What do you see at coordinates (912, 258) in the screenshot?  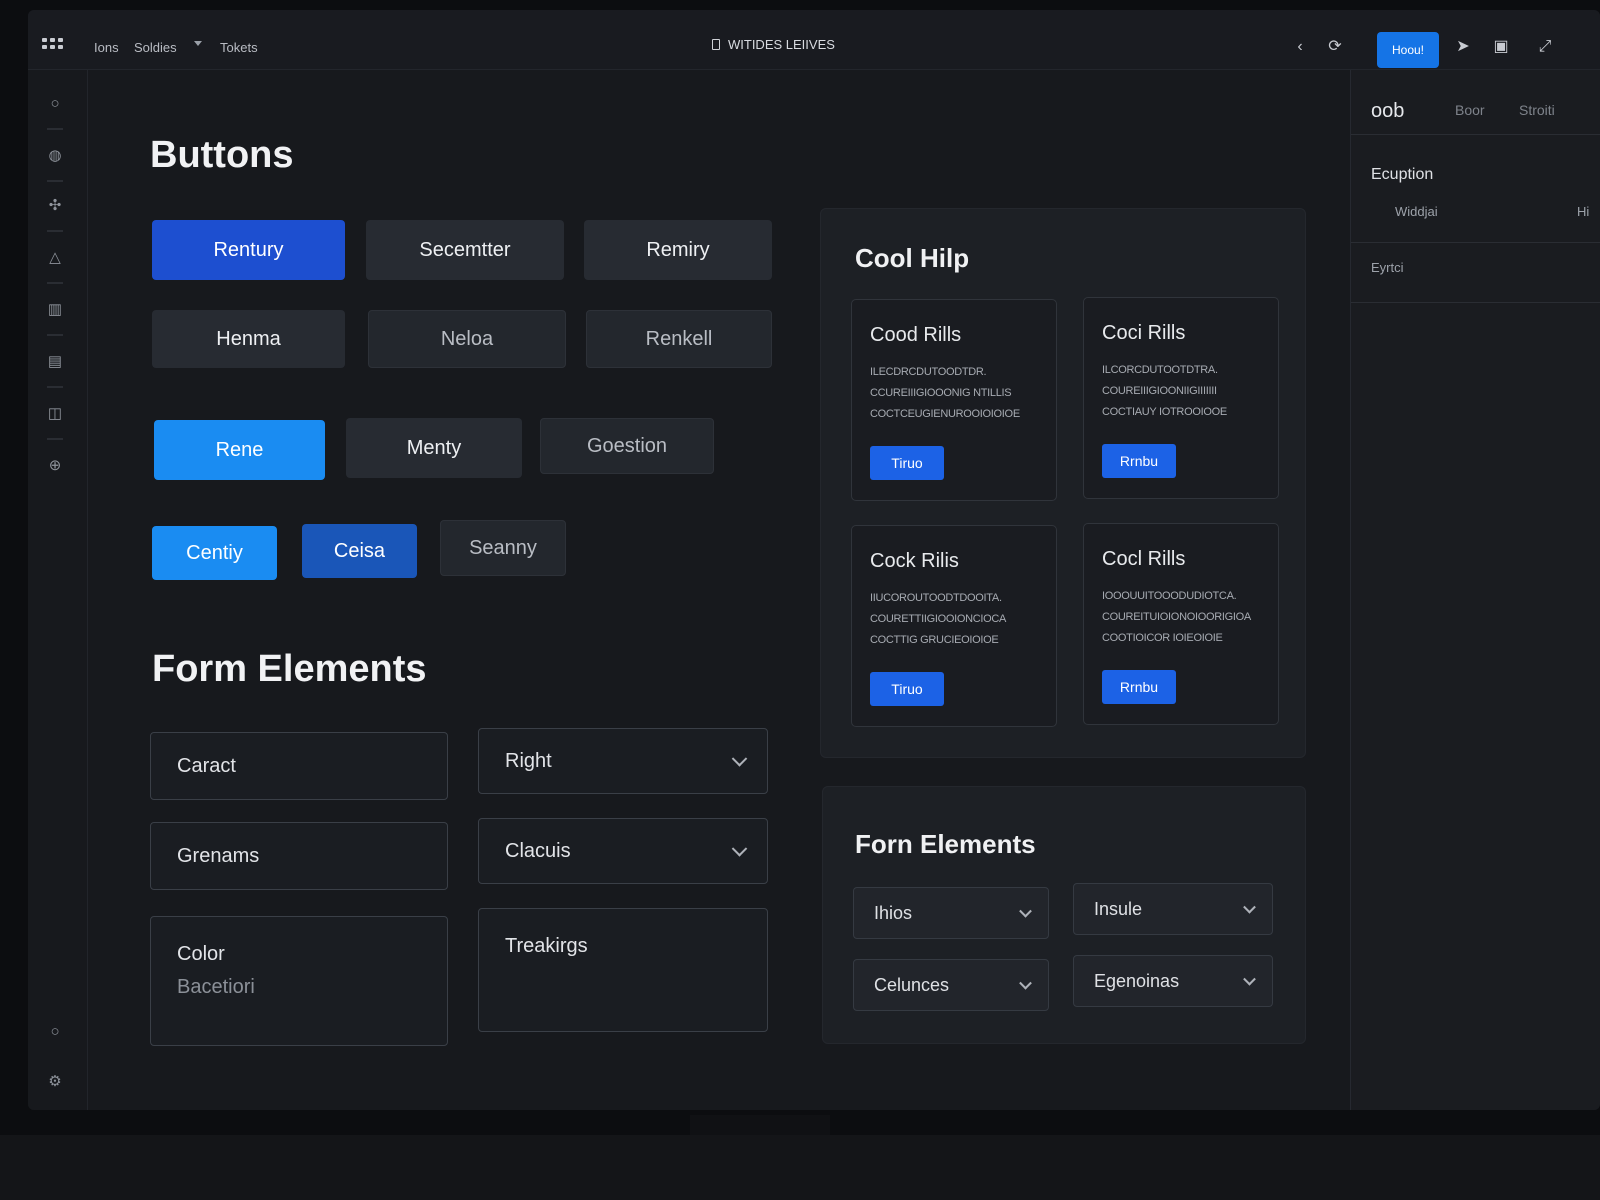 I see `cards-panel-title: Cool Hilp` at bounding box center [912, 258].